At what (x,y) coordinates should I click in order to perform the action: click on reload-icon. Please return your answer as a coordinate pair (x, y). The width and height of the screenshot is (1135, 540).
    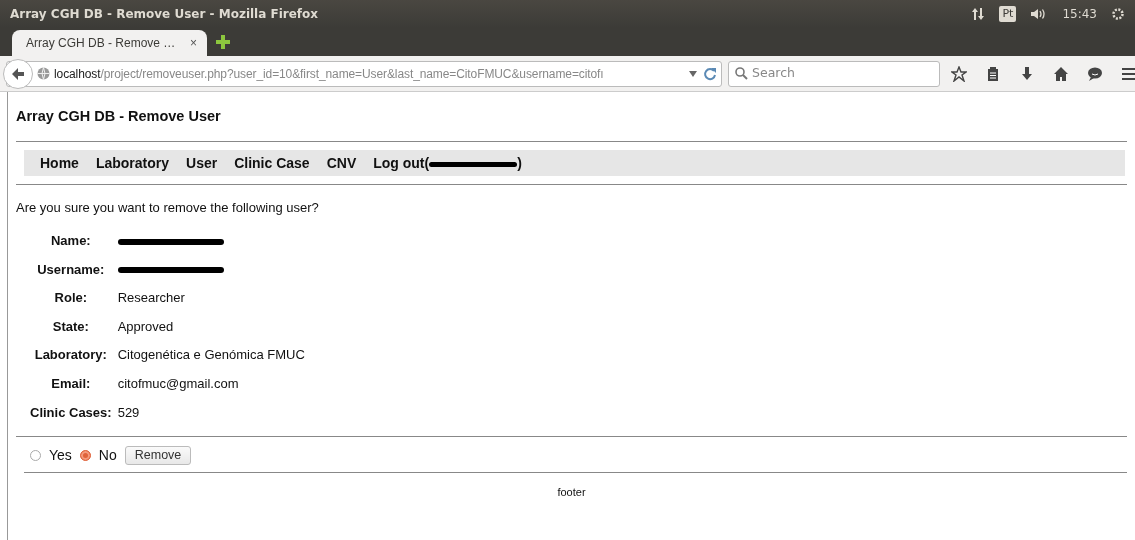
    Looking at the image, I should click on (710, 73).